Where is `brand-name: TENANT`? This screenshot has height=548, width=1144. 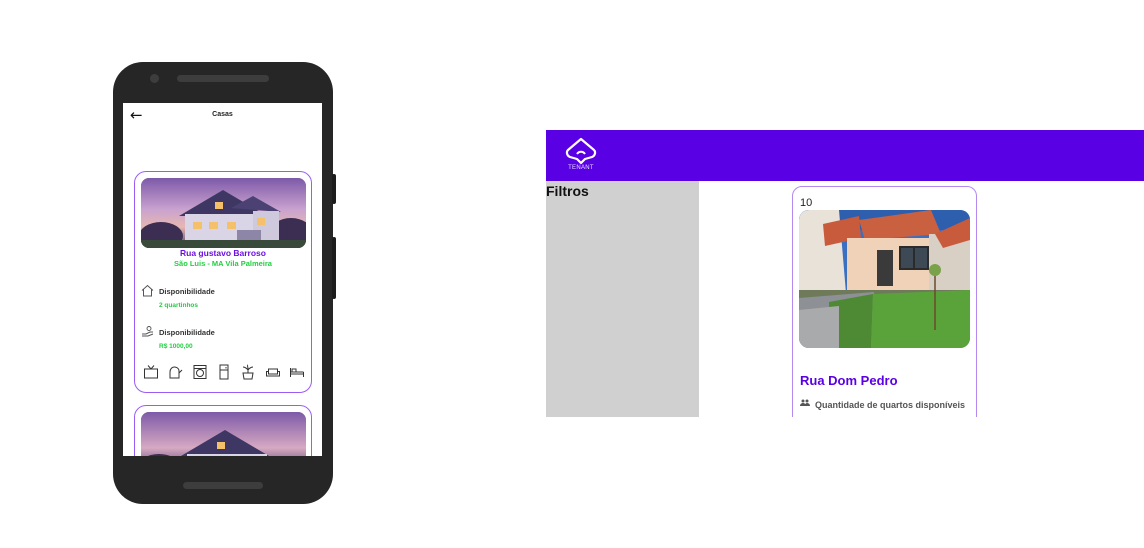 brand-name: TENANT is located at coordinates (581, 168).